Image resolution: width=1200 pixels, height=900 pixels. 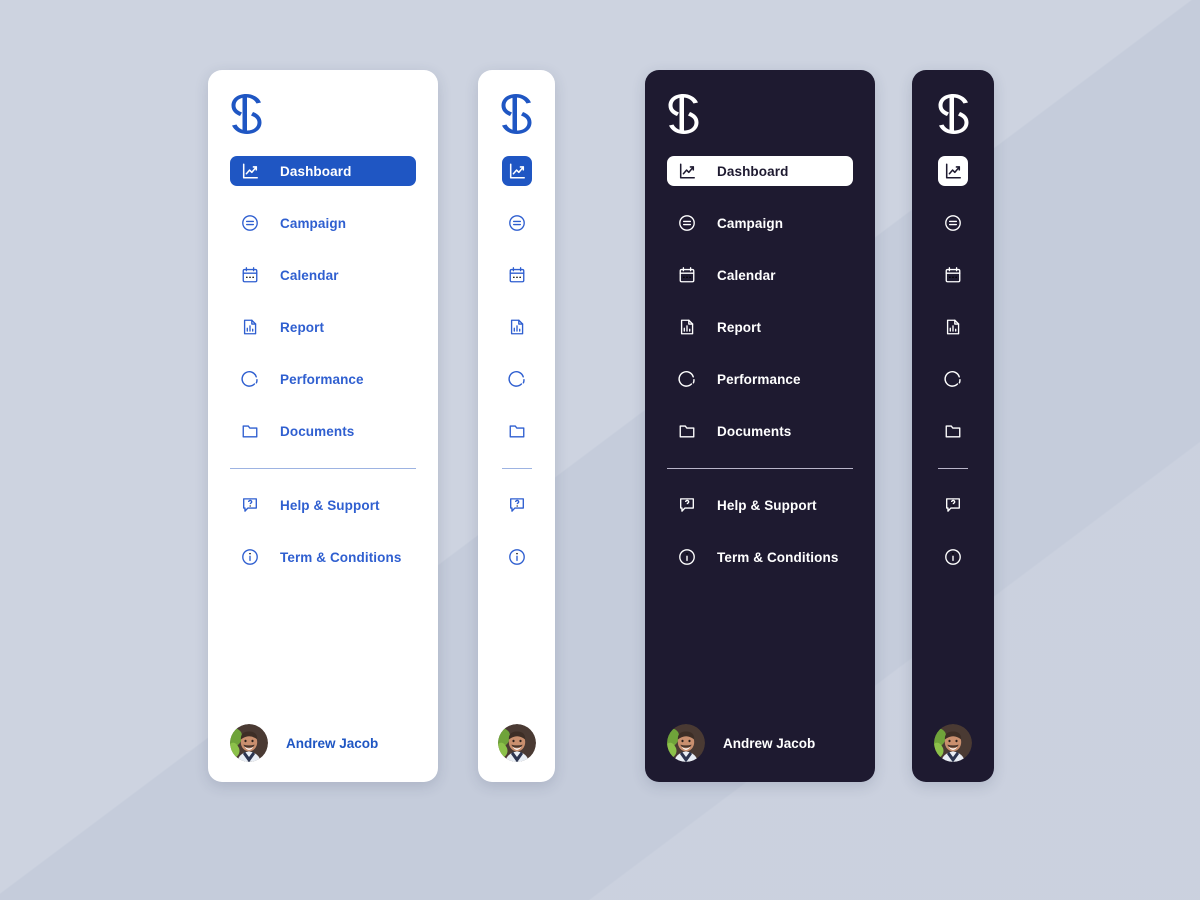 I want to click on sidebar-panel-dark-collapsed: Dashboard Campaign Calendar Report, so click(x=953, y=426).